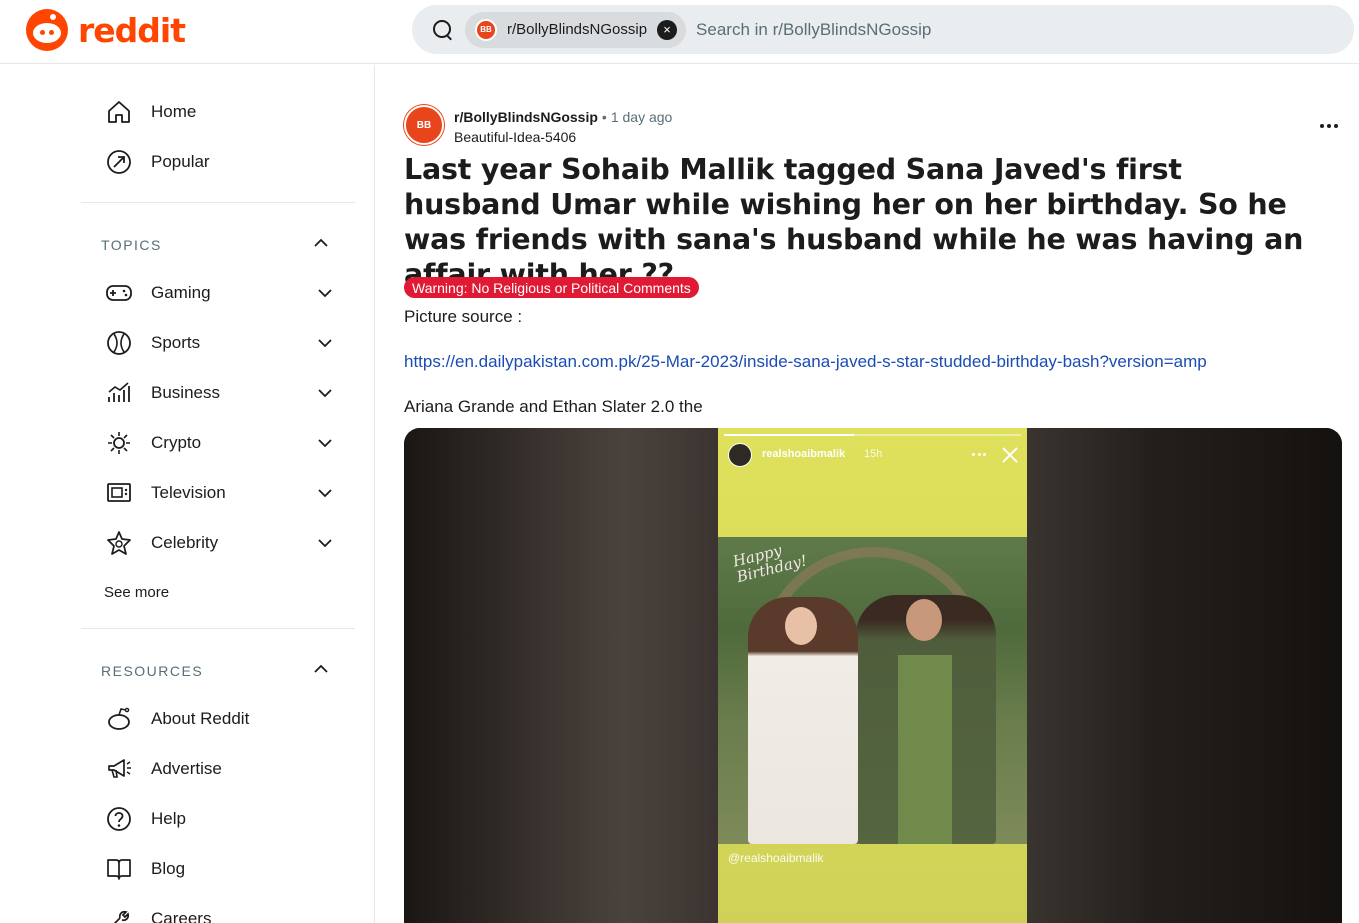  Describe the element at coordinates (180, 161) in the screenshot. I see `sidebar-item-label: Popular` at that location.